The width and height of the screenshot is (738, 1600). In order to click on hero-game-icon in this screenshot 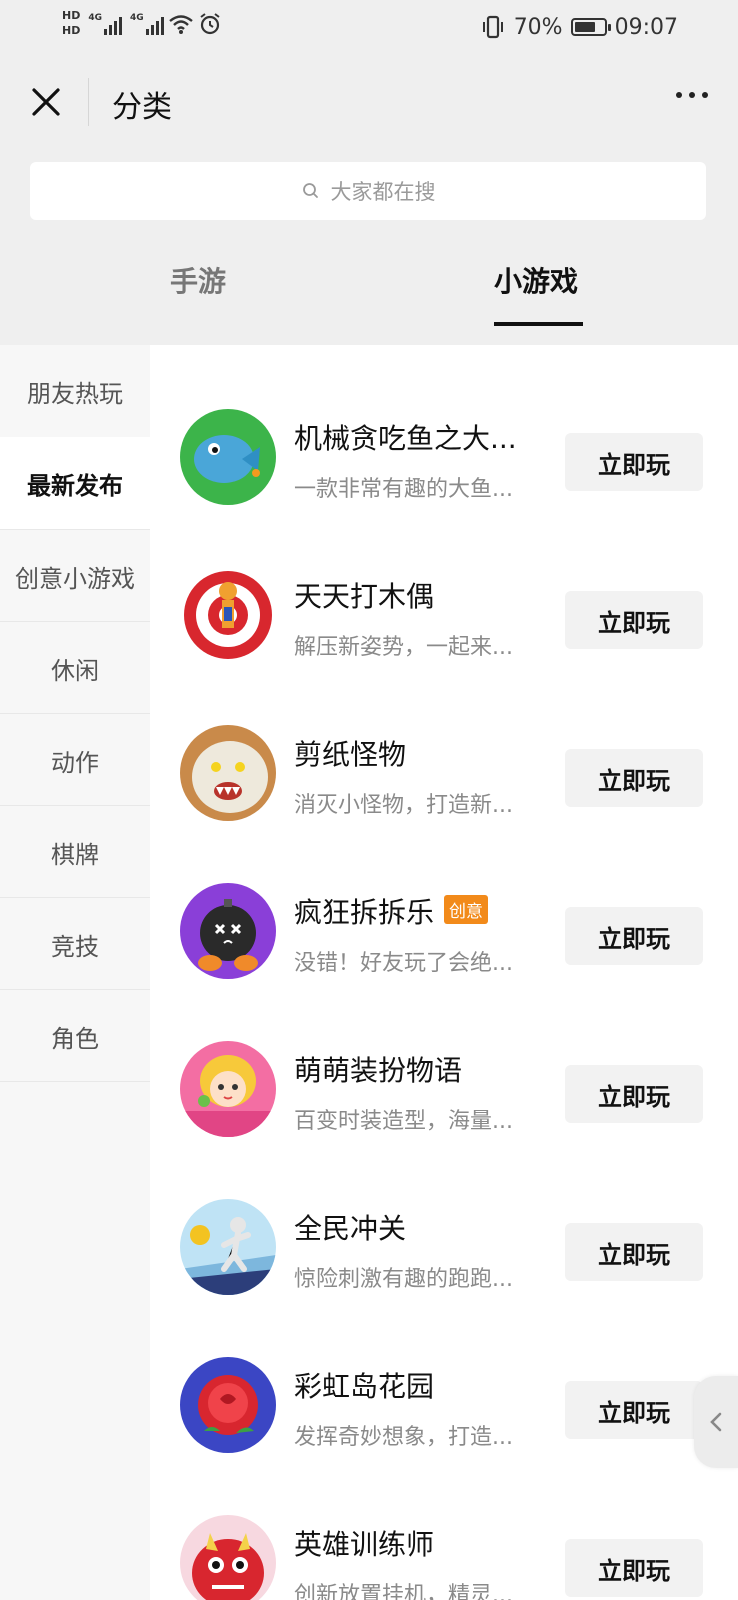, I will do `click(228, 1557)`.